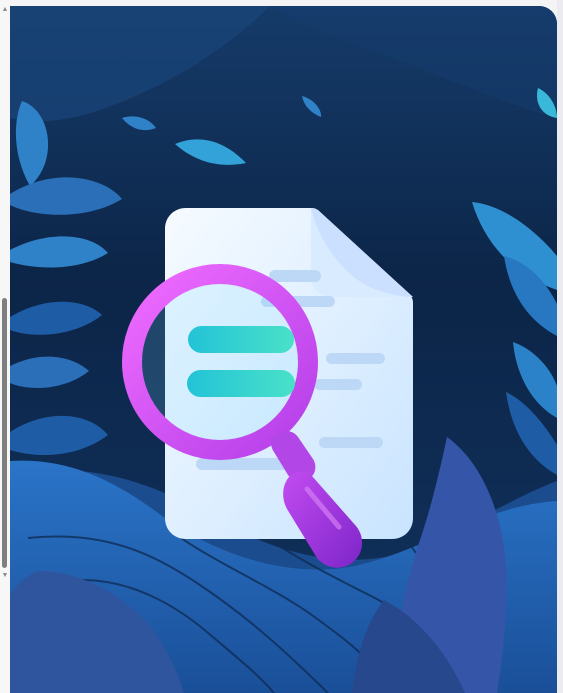 The width and height of the screenshot is (563, 693). What do you see at coordinates (560, 346) in the screenshot?
I see `right-window-edge` at bounding box center [560, 346].